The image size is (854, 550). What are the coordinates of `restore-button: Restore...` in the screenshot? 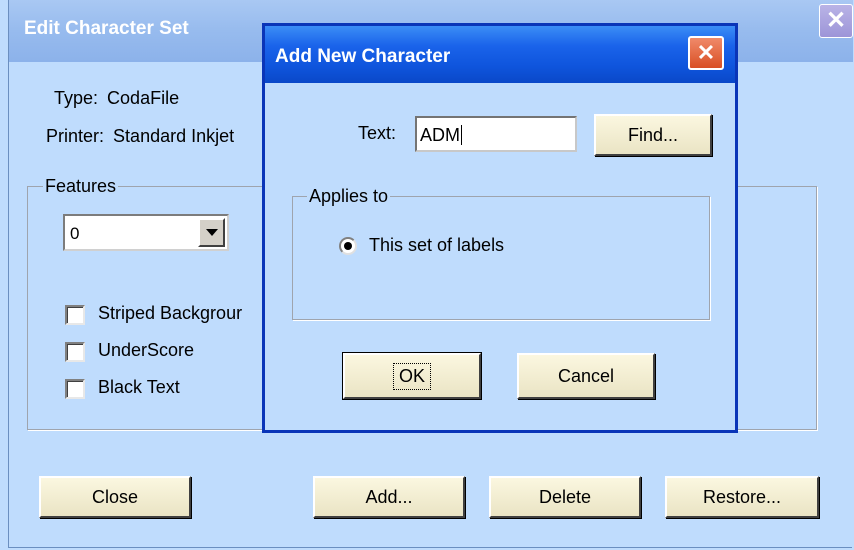 It's located at (742, 497).